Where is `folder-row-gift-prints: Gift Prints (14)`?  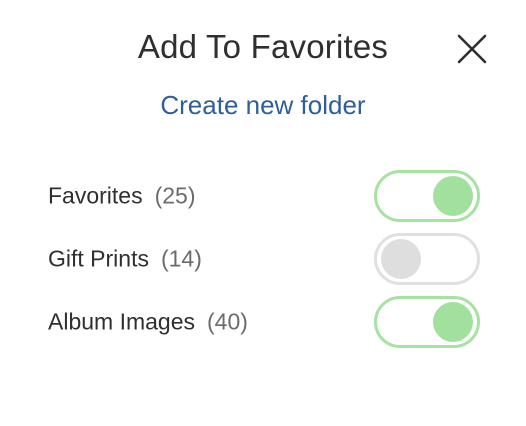 folder-row-gift-prints: Gift Prints (14) is located at coordinates (264, 259).